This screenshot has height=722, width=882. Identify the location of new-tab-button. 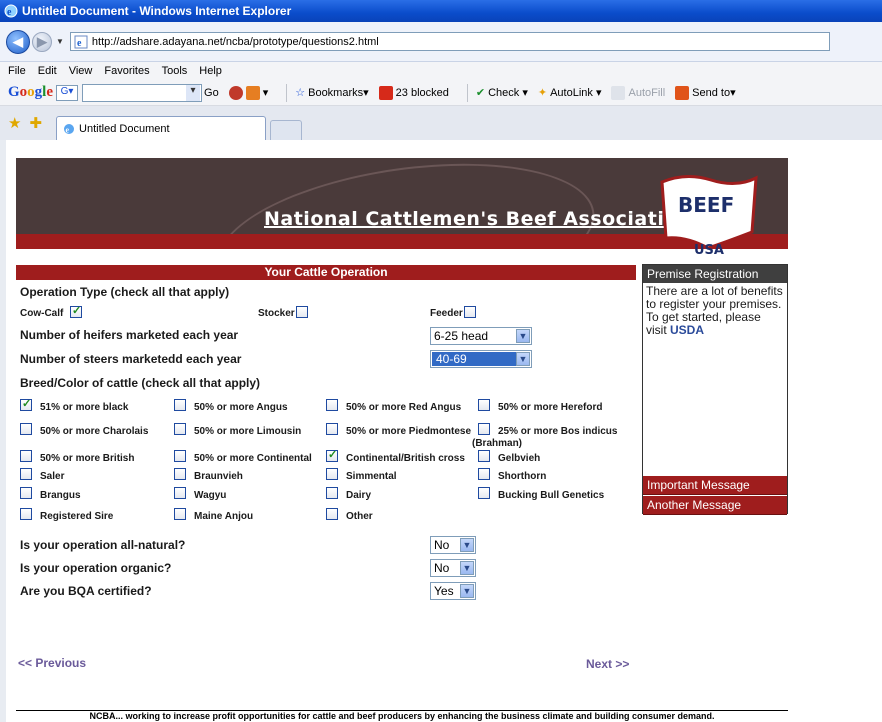
(286, 130).